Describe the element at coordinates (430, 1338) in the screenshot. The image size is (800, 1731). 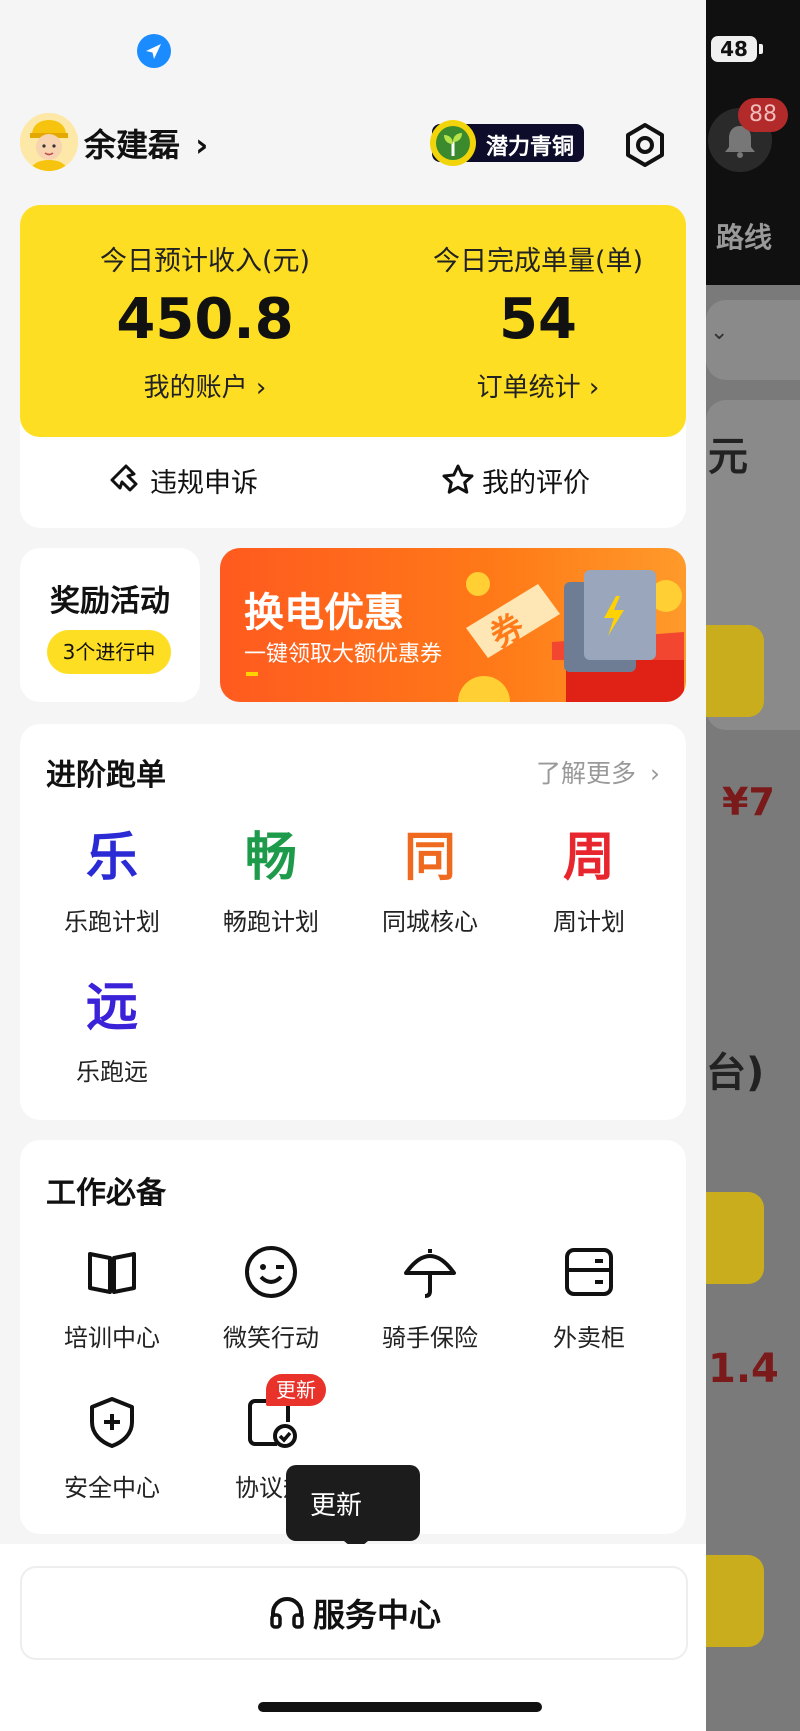
I see `tool-label: 骑手保险` at that location.